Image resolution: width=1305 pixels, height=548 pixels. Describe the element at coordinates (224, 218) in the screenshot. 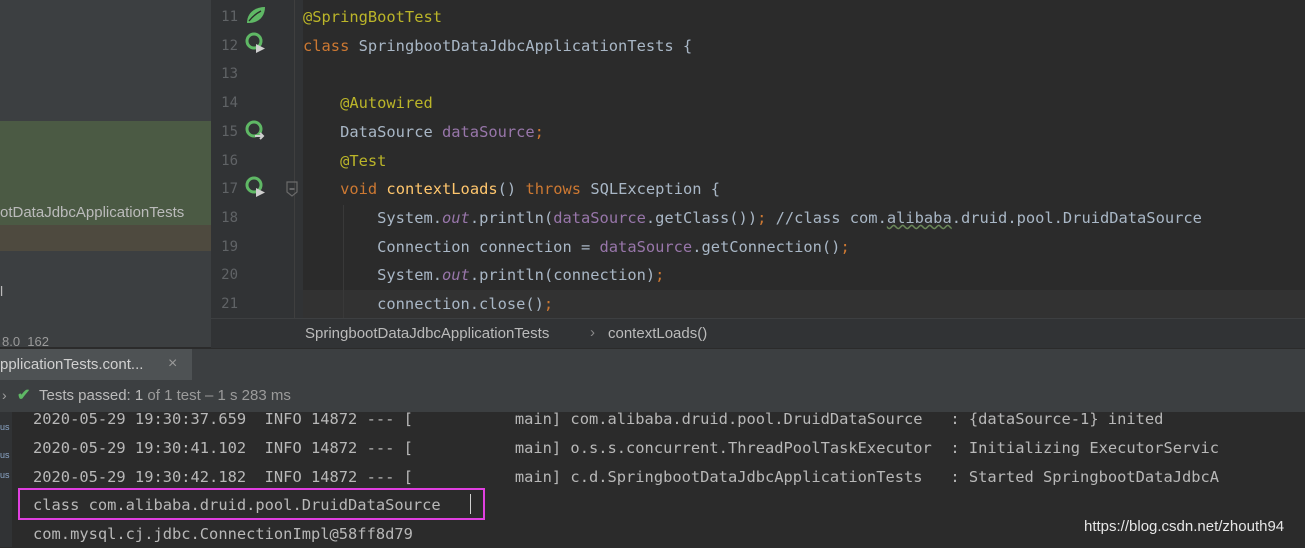

I see `line-number: 18` at that location.